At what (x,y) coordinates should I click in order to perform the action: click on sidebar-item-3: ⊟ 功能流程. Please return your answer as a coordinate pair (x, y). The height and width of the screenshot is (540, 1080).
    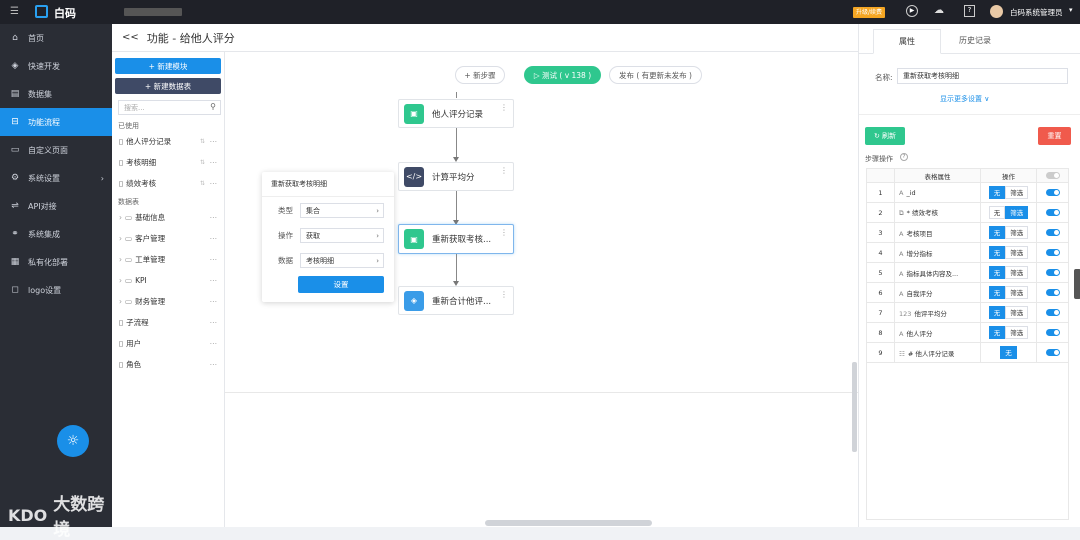
    Looking at the image, I should click on (56, 122).